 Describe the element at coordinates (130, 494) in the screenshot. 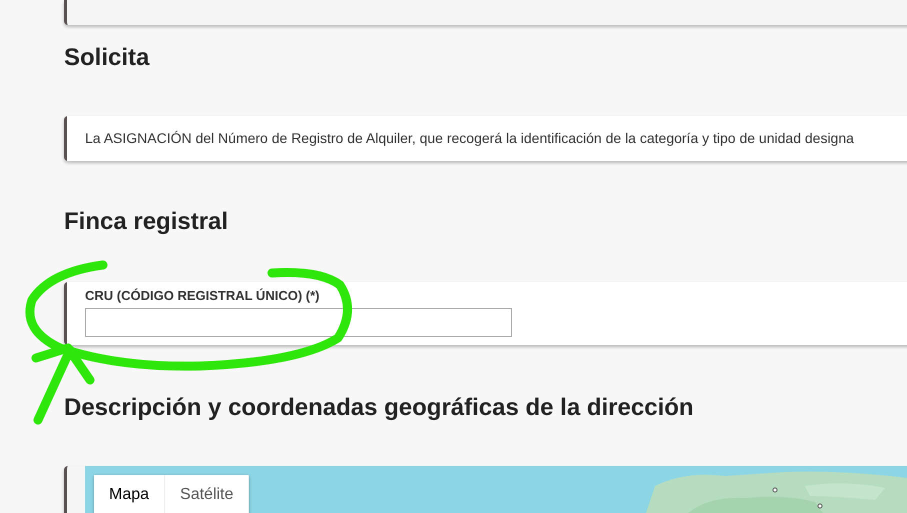

I see `map-type-tab: Mapa` at that location.